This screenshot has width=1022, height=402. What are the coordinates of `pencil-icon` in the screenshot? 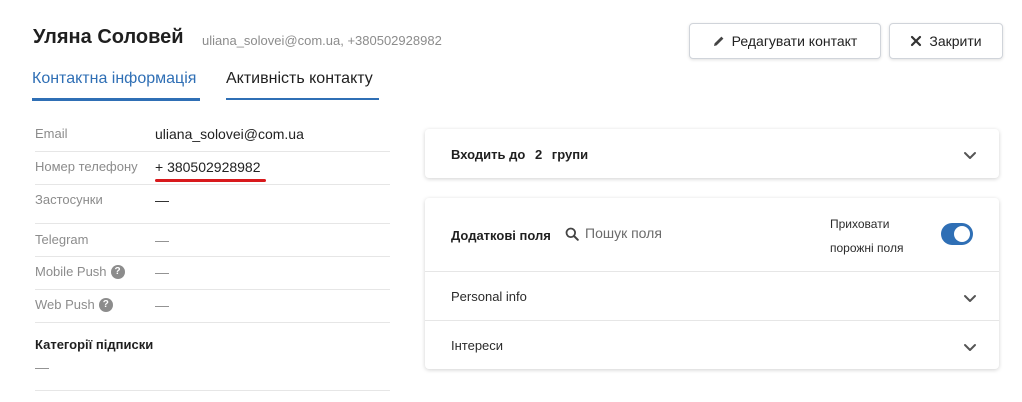 It's located at (719, 41).